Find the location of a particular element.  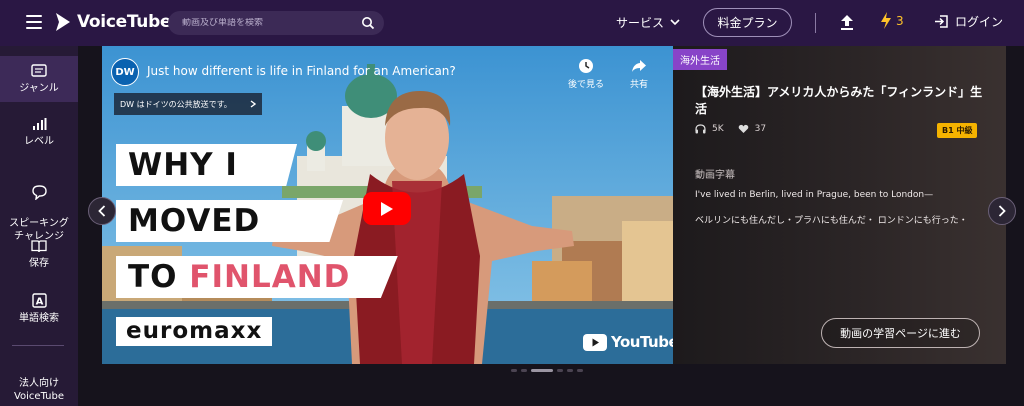

carousel-next-button is located at coordinates (1002, 211).